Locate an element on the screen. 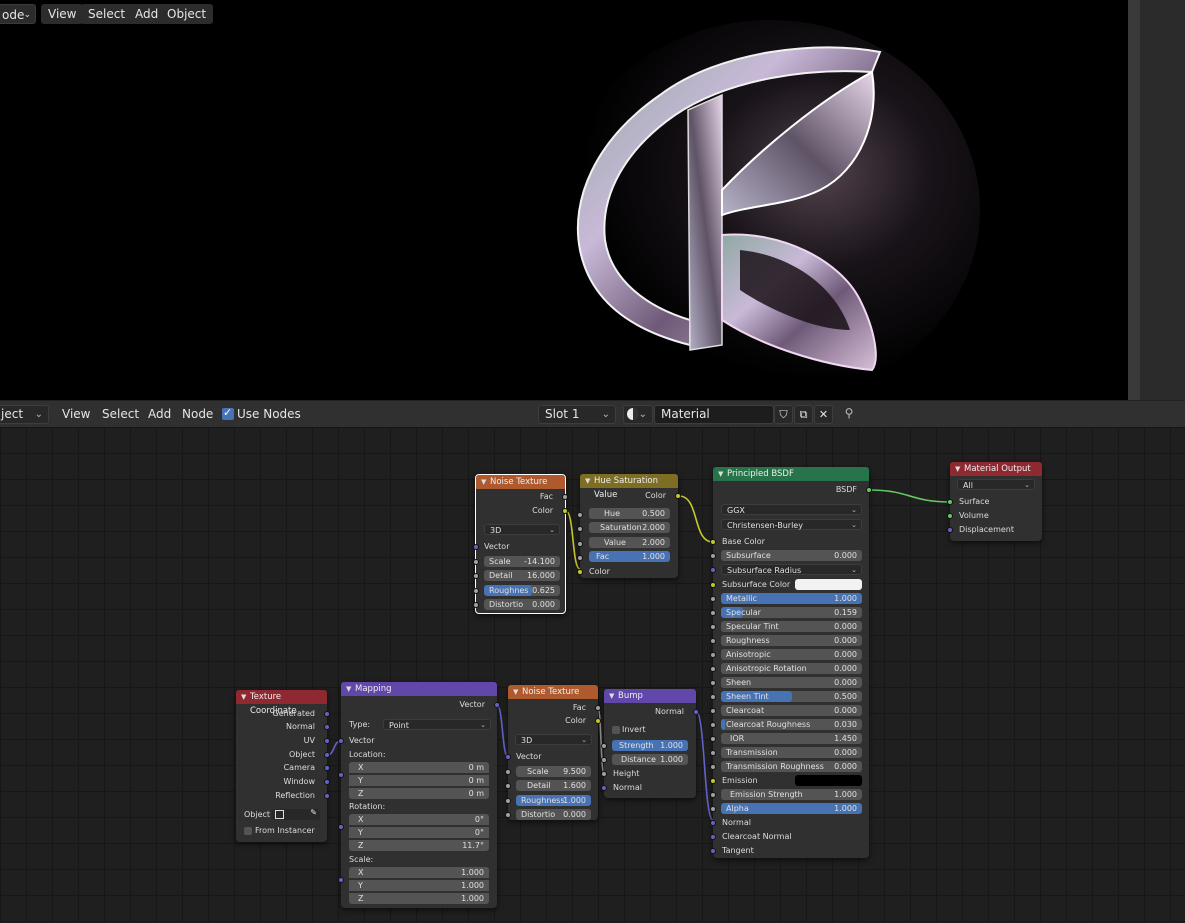  dimensions-dropdown: 3D ⌄ is located at coordinates (522, 529).